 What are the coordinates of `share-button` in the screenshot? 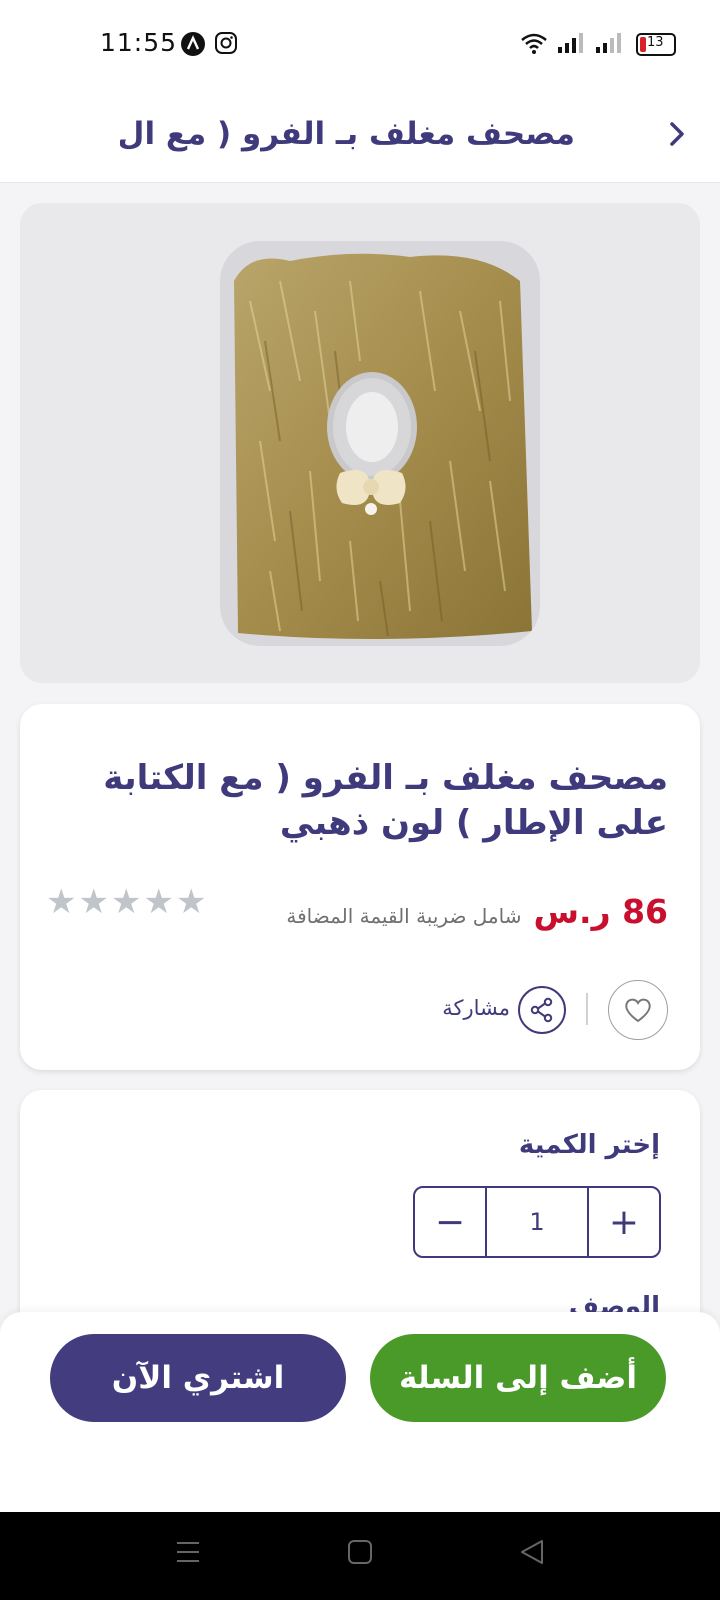 It's located at (542, 1010).